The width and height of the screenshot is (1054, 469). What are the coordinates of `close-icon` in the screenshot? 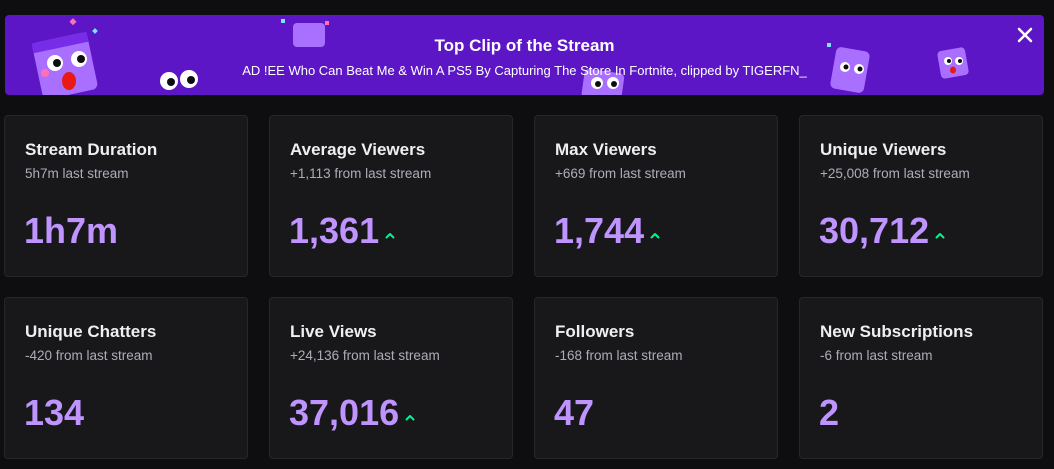 It's located at (1025, 35).